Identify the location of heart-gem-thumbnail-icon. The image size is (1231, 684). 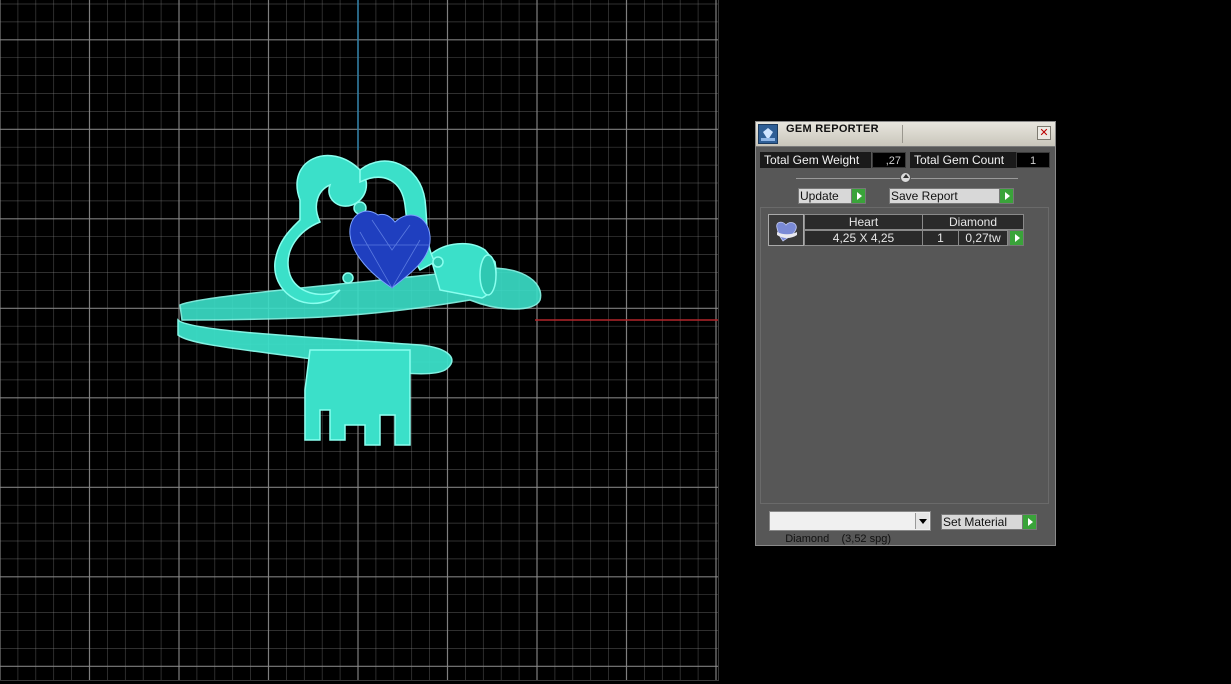
(786, 230).